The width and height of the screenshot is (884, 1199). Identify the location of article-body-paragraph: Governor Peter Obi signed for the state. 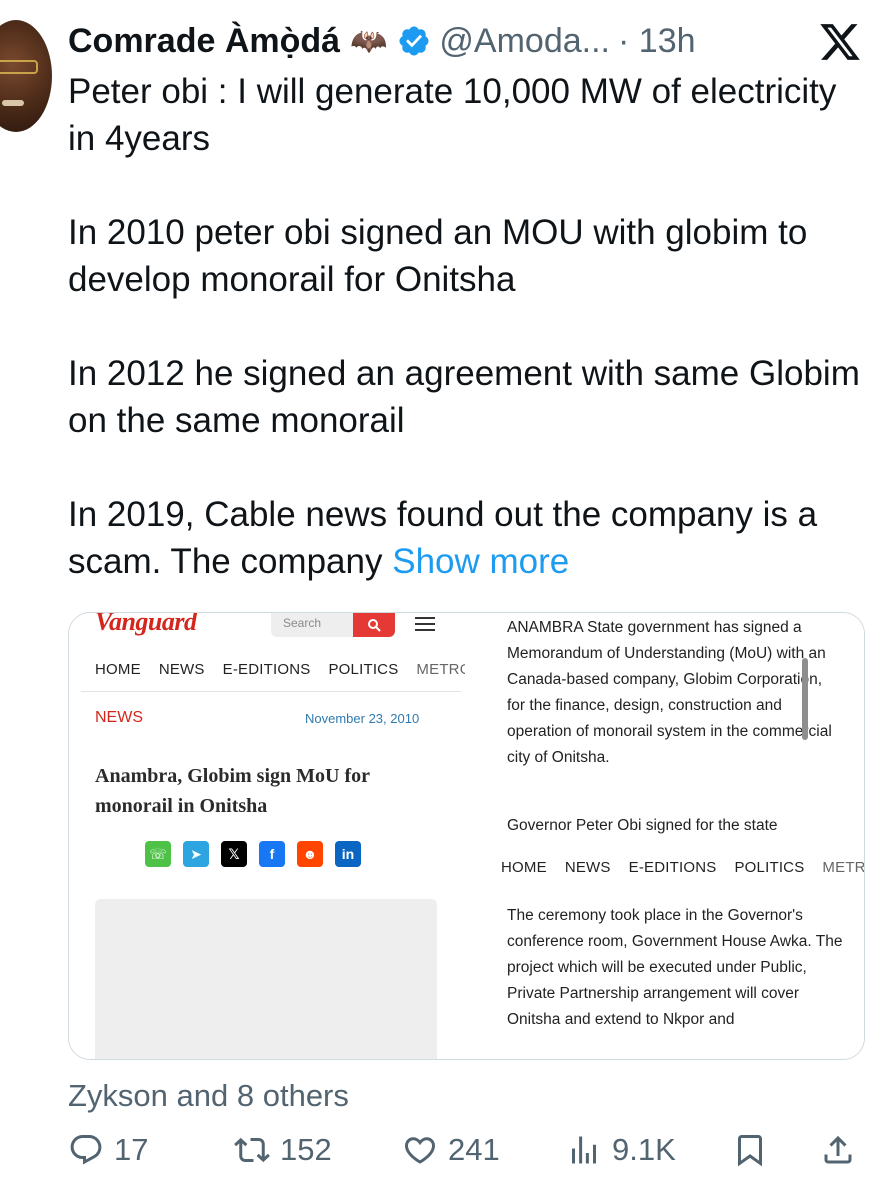
(642, 825).